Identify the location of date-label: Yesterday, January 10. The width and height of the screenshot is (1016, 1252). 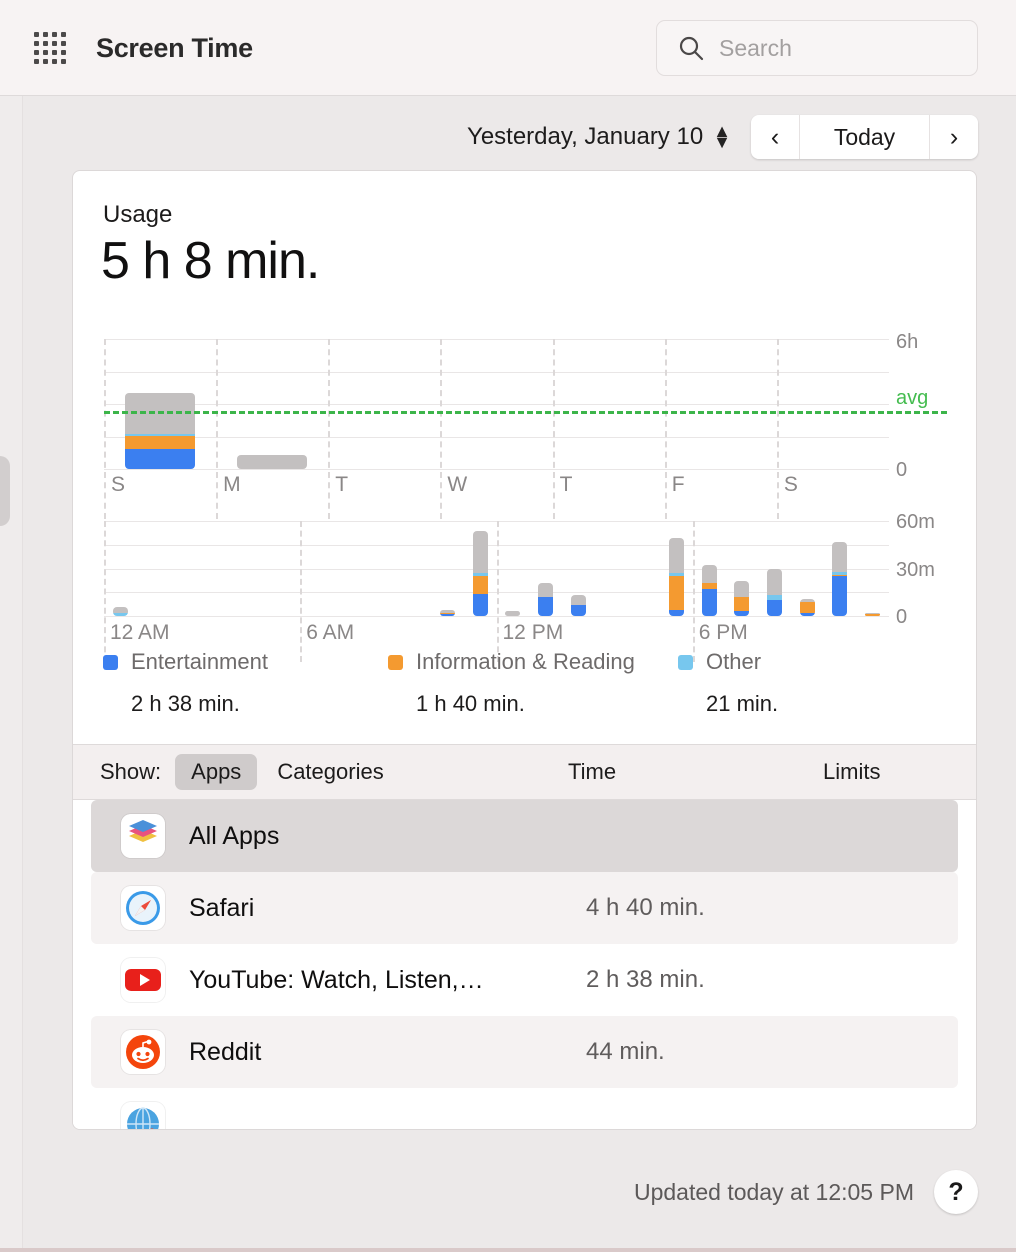
(585, 137).